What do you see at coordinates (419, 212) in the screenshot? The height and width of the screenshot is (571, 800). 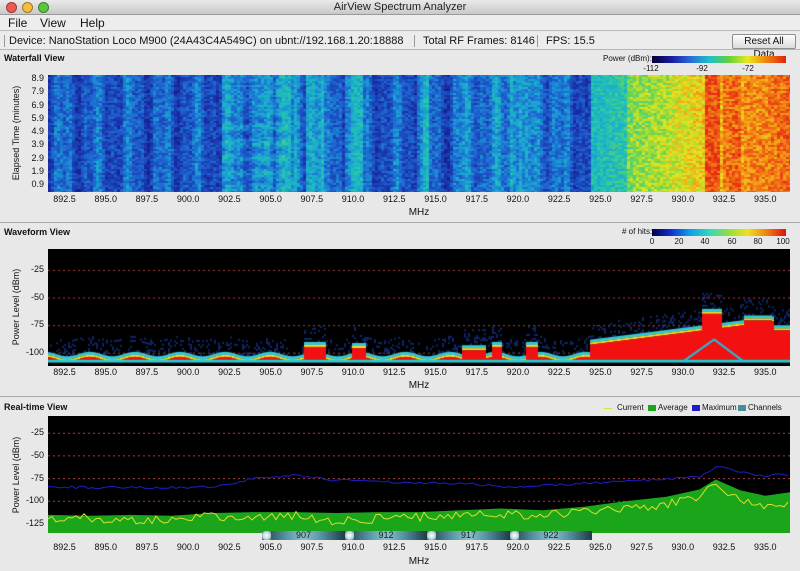 I see `waterfall-x-axis-label: MHz` at bounding box center [419, 212].